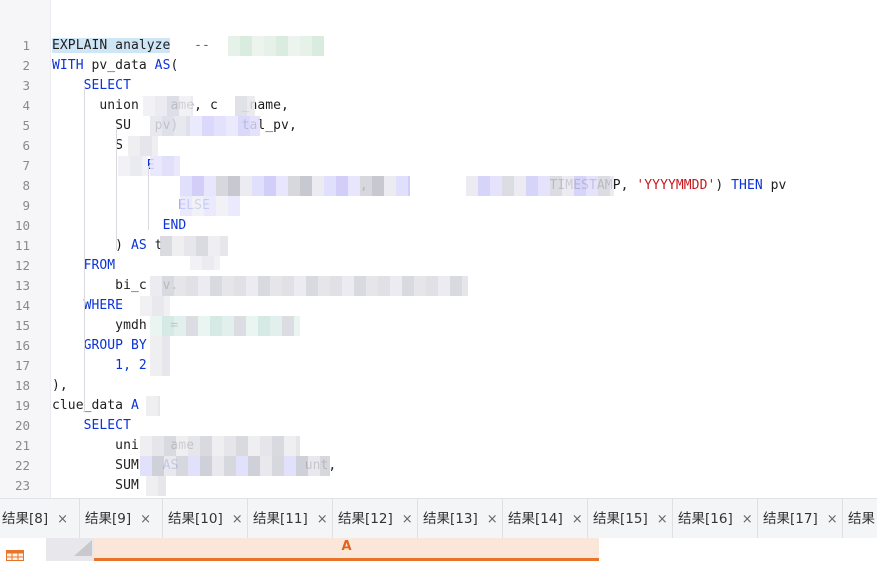 This screenshot has width=877, height=561. I want to click on code-line: EXPLAIN analyze --, so click(131, 46).